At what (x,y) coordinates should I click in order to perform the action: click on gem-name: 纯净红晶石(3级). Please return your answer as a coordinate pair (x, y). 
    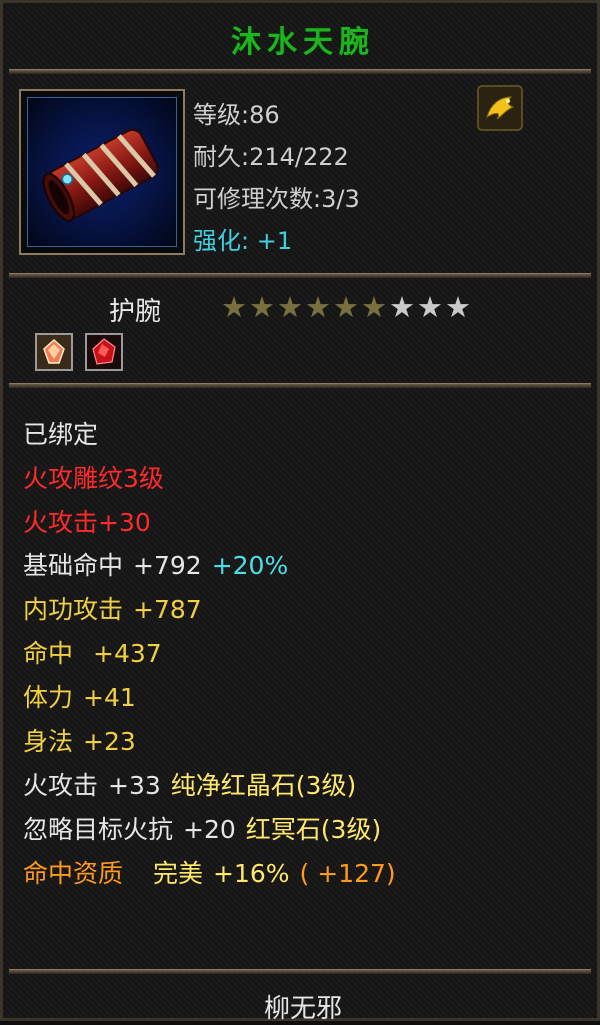
    Looking at the image, I should click on (263, 785).